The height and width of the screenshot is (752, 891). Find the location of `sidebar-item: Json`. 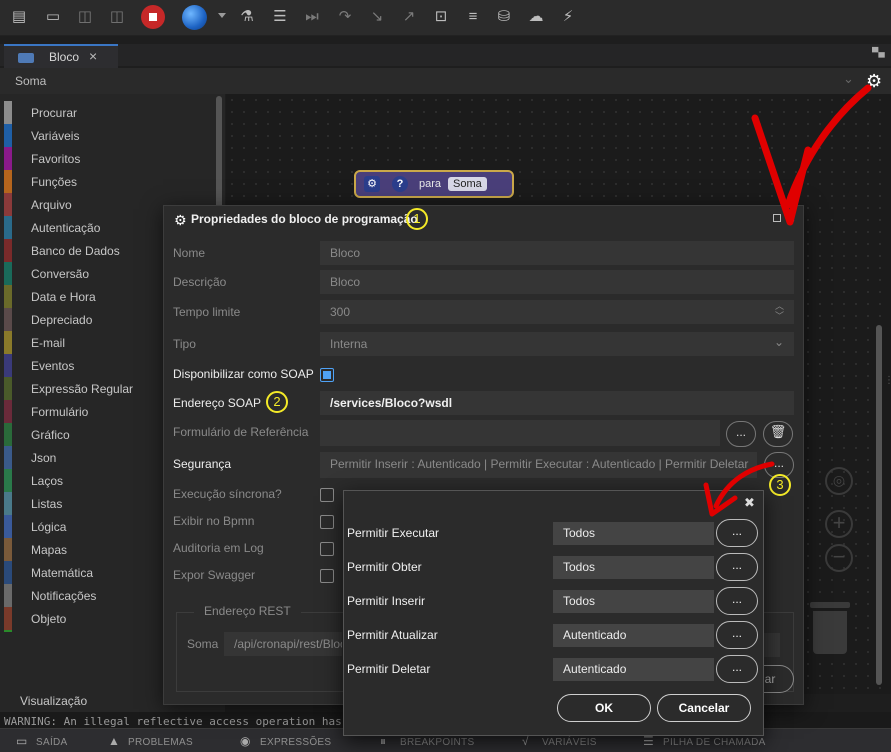

sidebar-item: Json is located at coordinates (85, 457).